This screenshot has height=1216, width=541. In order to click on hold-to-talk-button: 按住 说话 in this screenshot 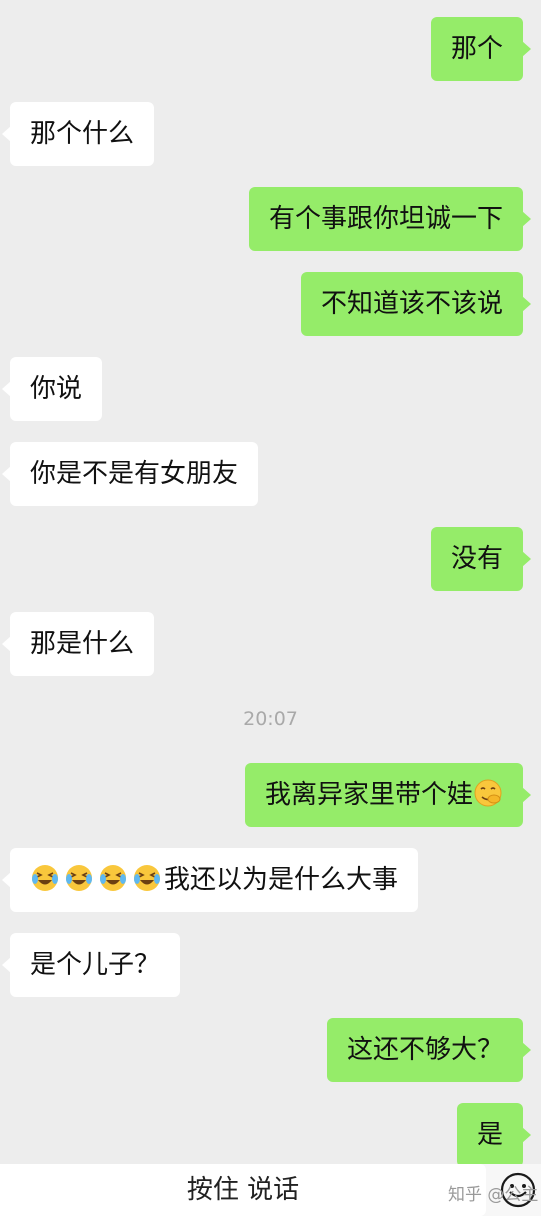, I will do `click(243, 1190)`.